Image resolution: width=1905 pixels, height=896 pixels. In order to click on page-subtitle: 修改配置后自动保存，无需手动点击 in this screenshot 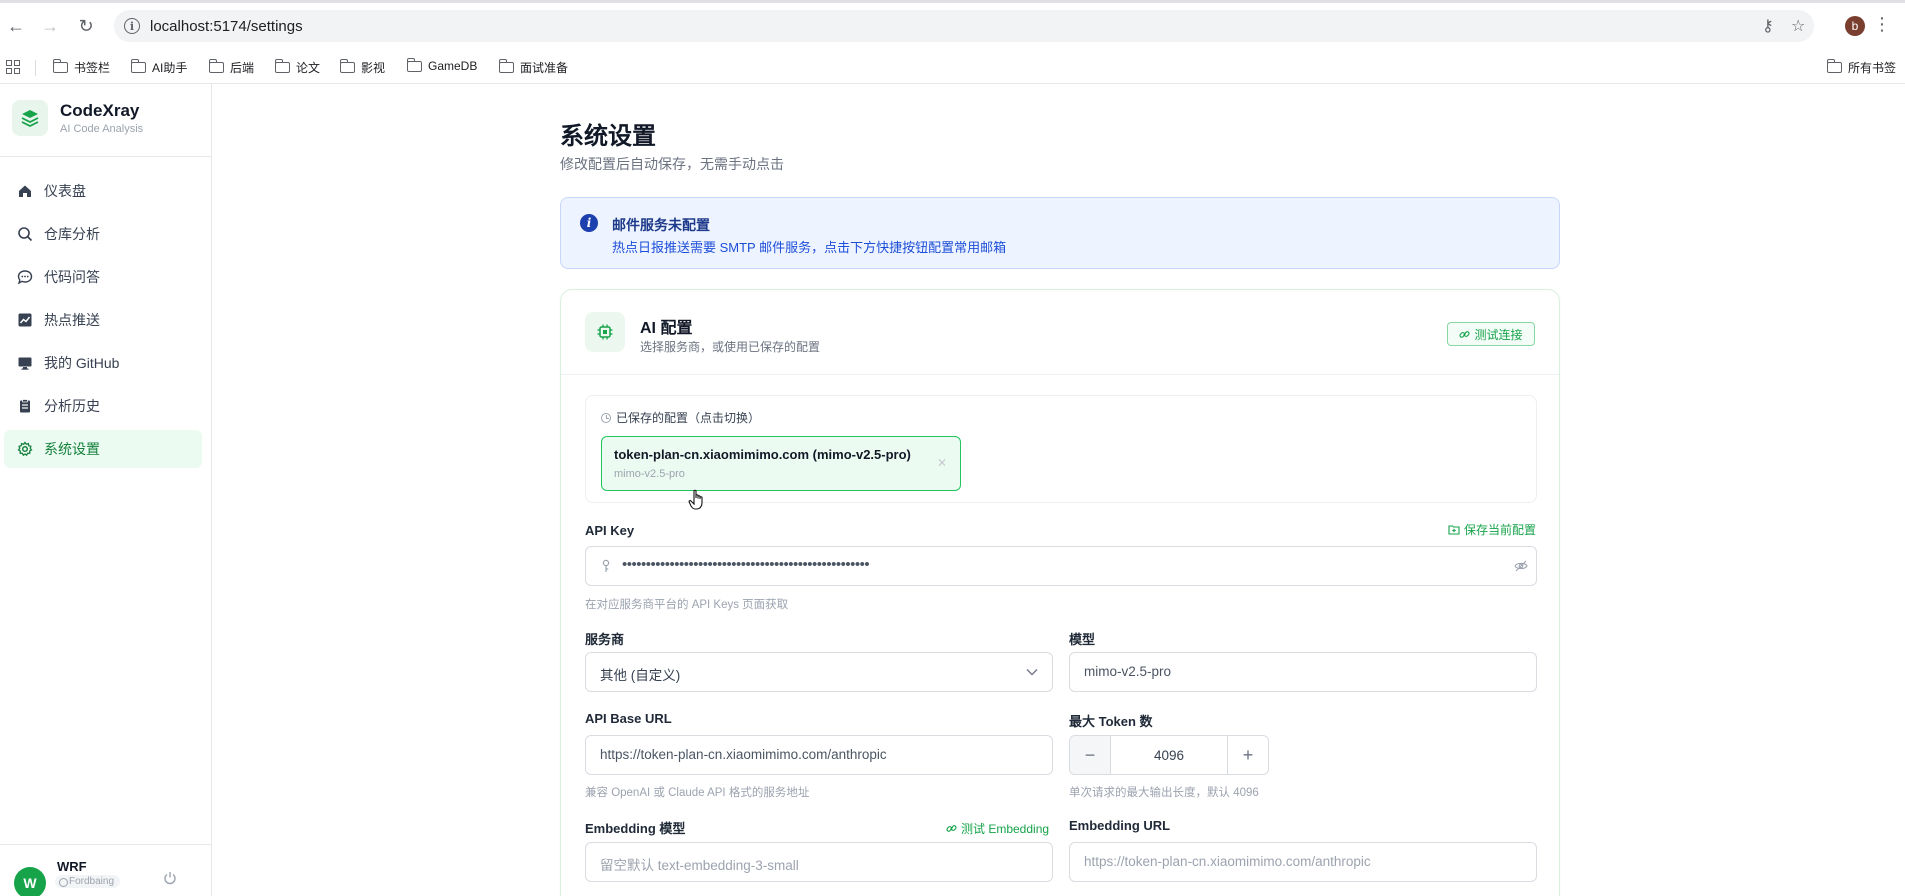, I will do `click(672, 164)`.